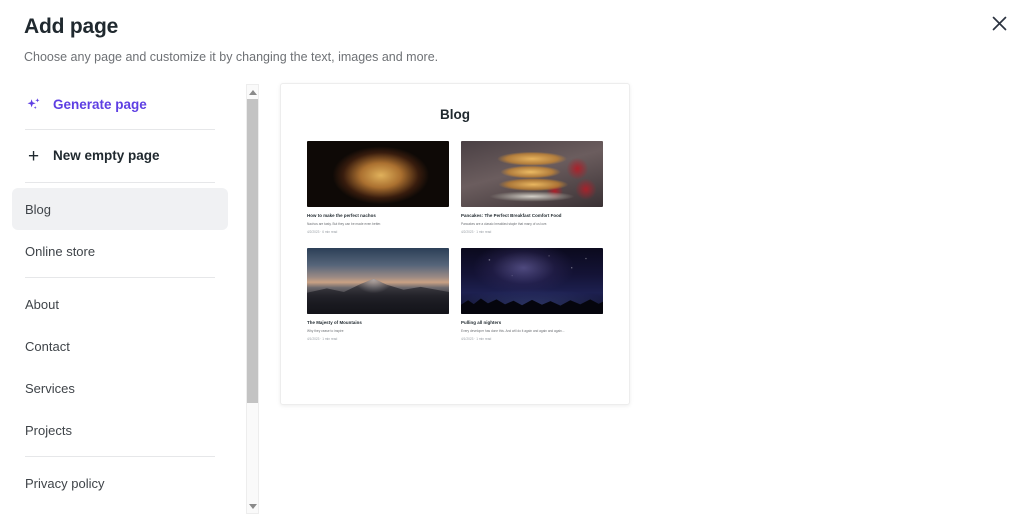 This screenshot has width=1024, height=520. What do you see at coordinates (252, 251) in the screenshot?
I see `scrollbar-thumb` at bounding box center [252, 251].